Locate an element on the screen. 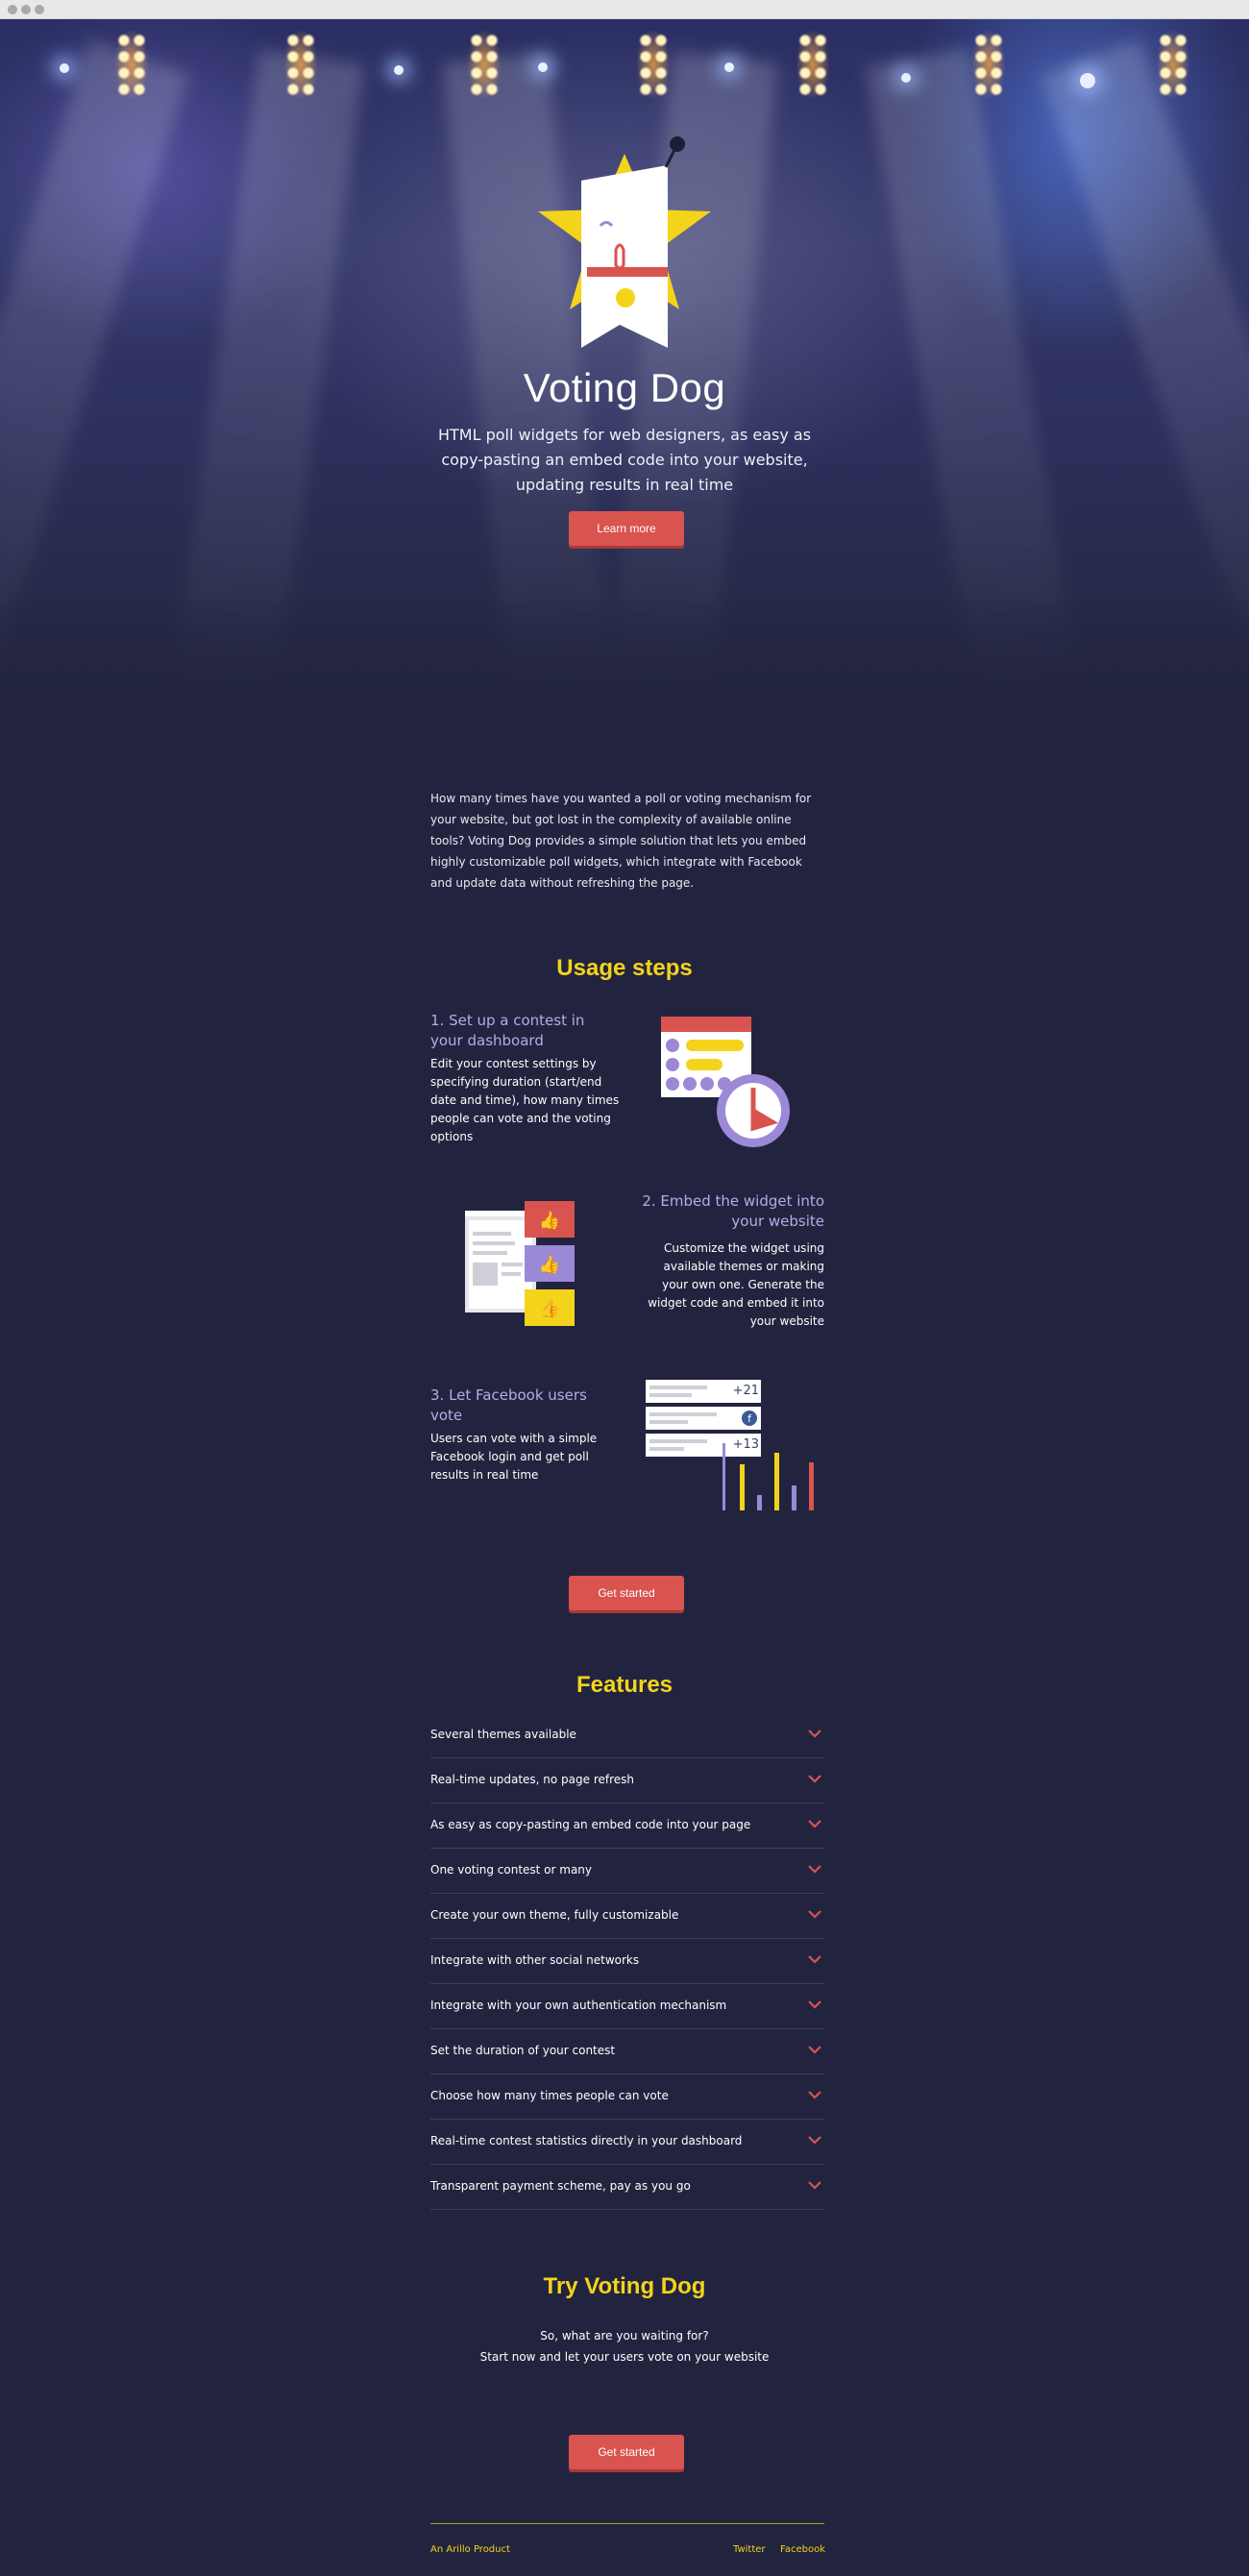 This screenshot has height=2576, width=1249. vote-count-1: +21 is located at coordinates (746, 1391).